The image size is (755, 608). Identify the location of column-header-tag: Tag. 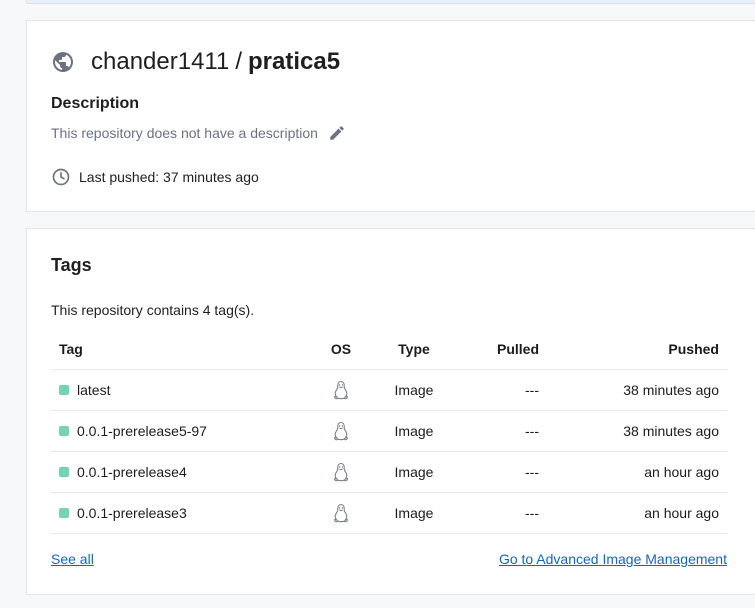
(71, 349).